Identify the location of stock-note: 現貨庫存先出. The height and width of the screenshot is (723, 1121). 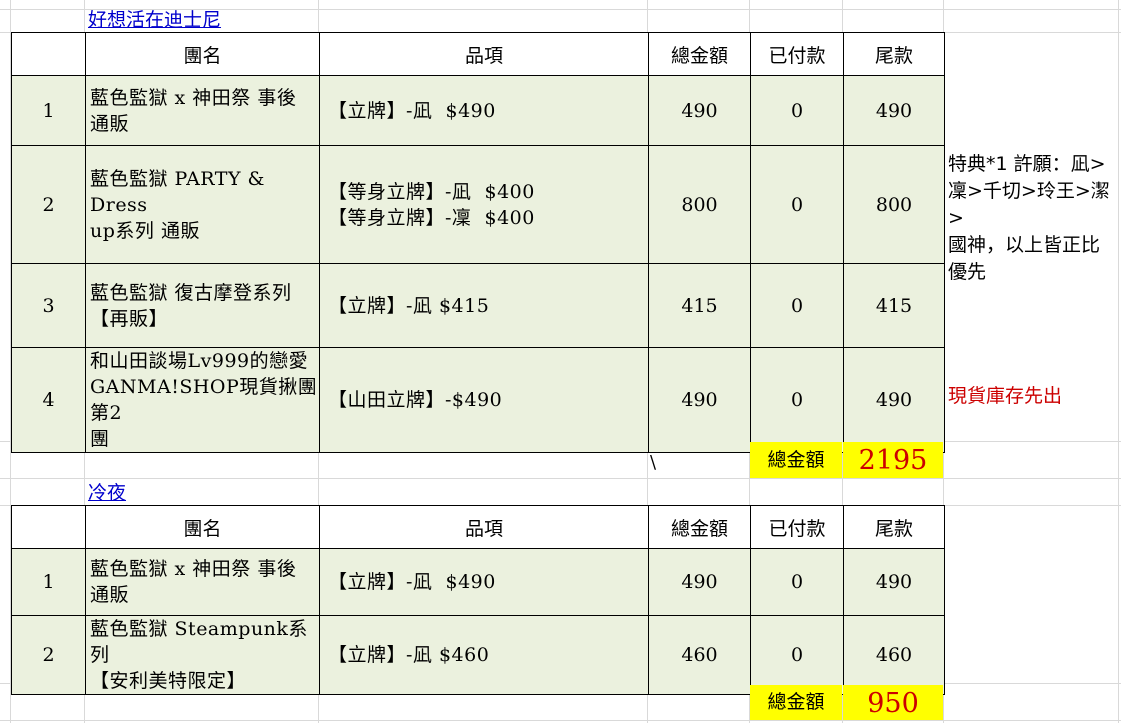
(1005, 396).